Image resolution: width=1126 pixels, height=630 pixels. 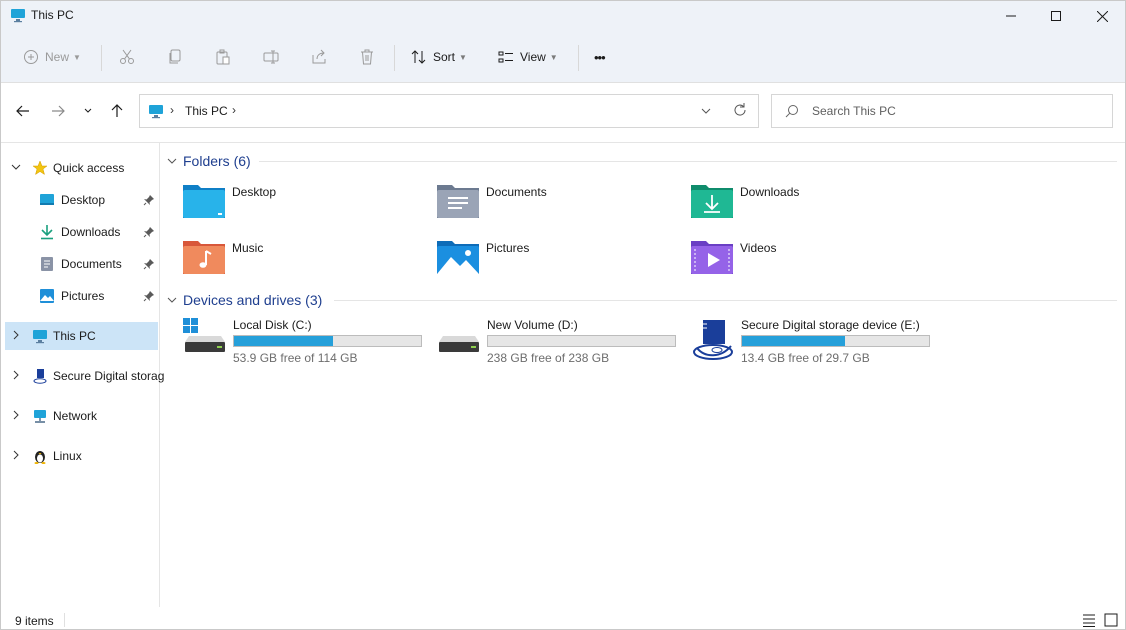 What do you see at coordinates (770, 192) in the screenshot?
I see `folder-name: Downloads` at bounding box center [770, 192].